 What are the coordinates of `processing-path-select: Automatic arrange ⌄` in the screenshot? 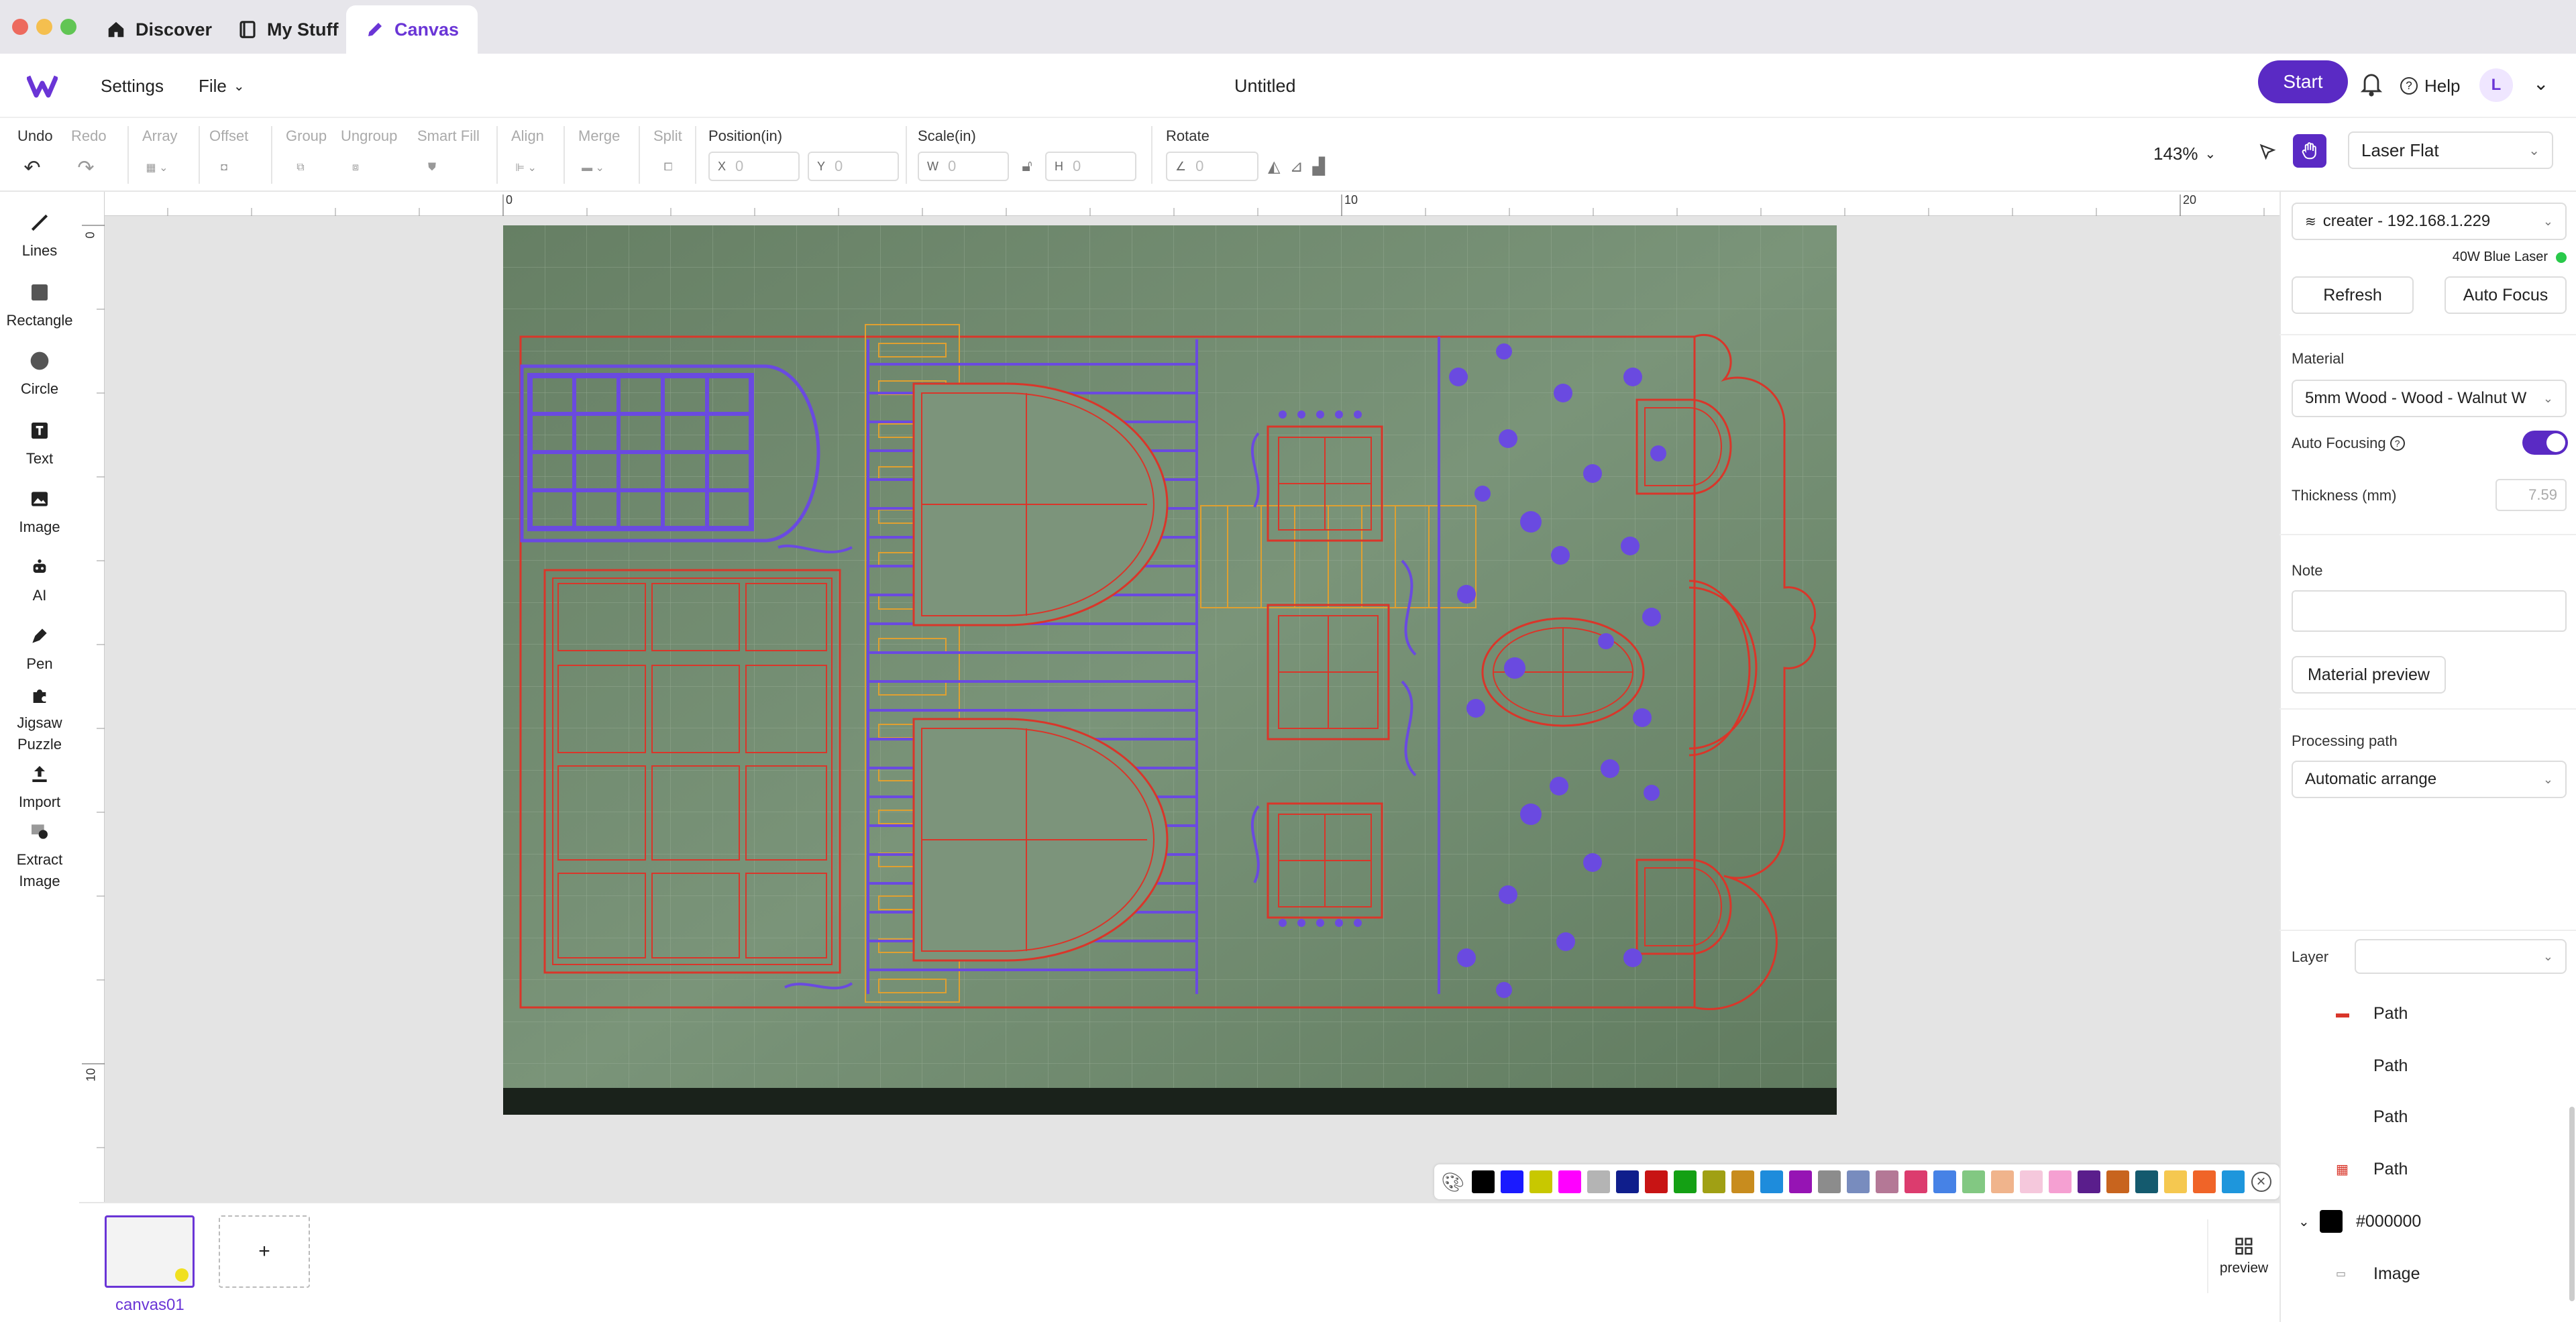 It's located at (2429, 779).